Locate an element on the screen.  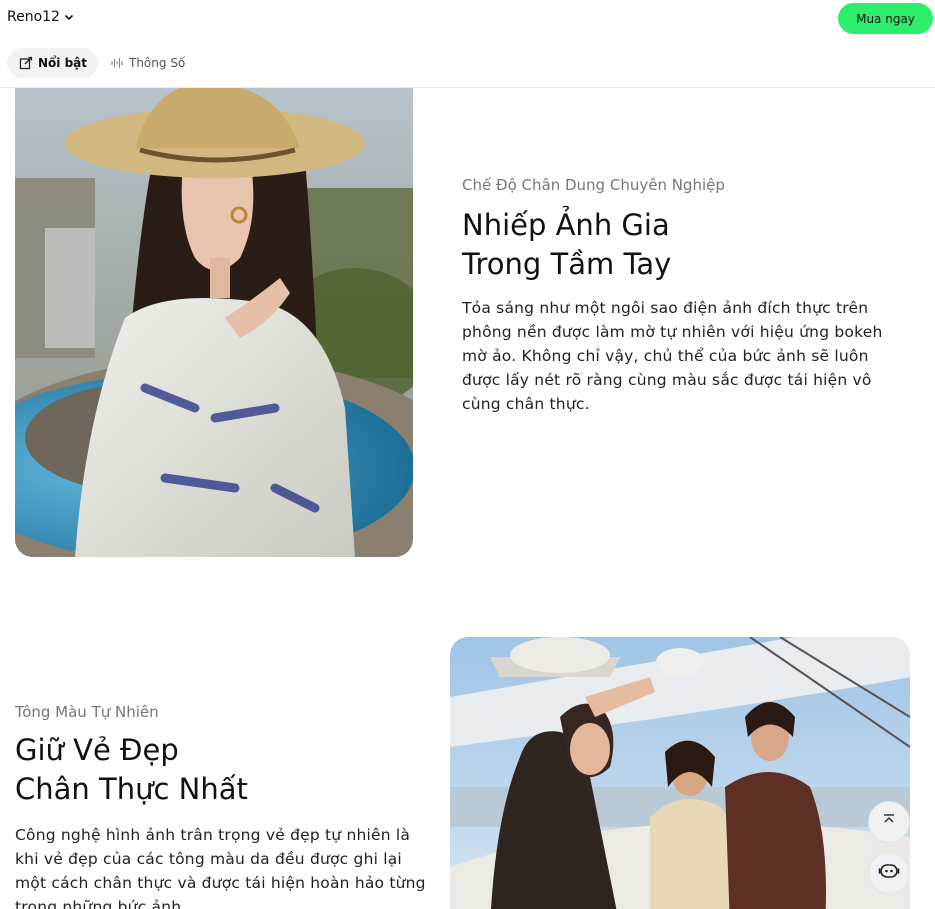
chat-assistant-icon is located at coordinates (889, 873).